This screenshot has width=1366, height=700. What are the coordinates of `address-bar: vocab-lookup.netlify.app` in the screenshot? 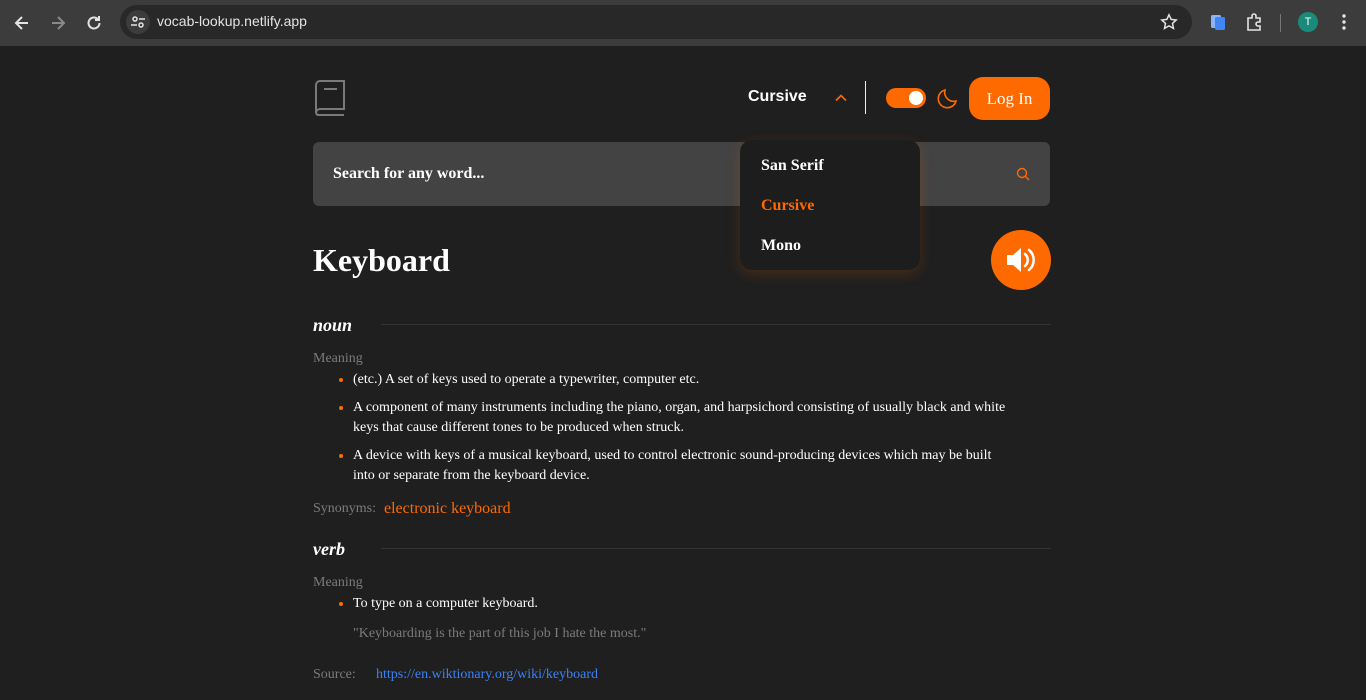 It's located at (656, 22).